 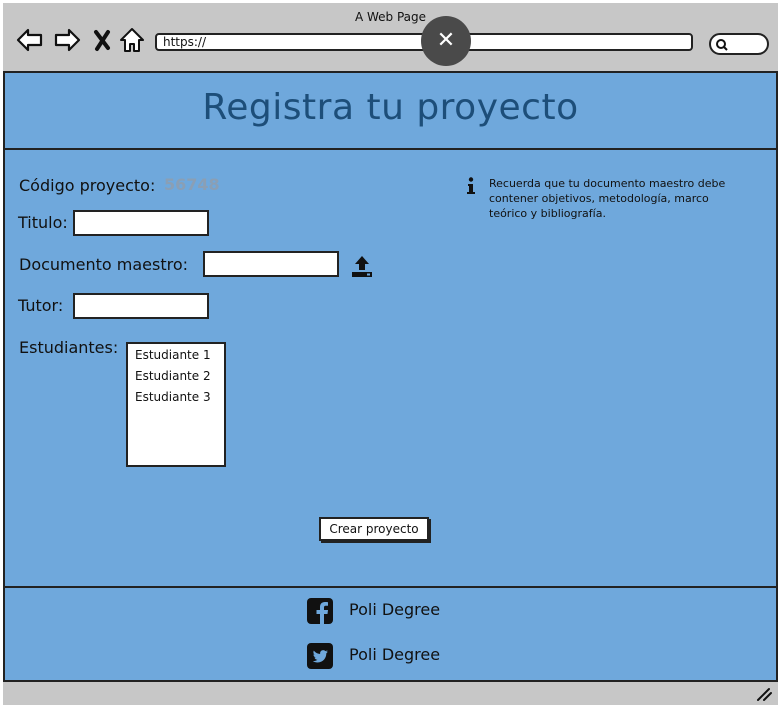 What do you see at coordinates (320, 656) in the screenshot?
I see `twitter-icon` at bounding box center [320, 656].